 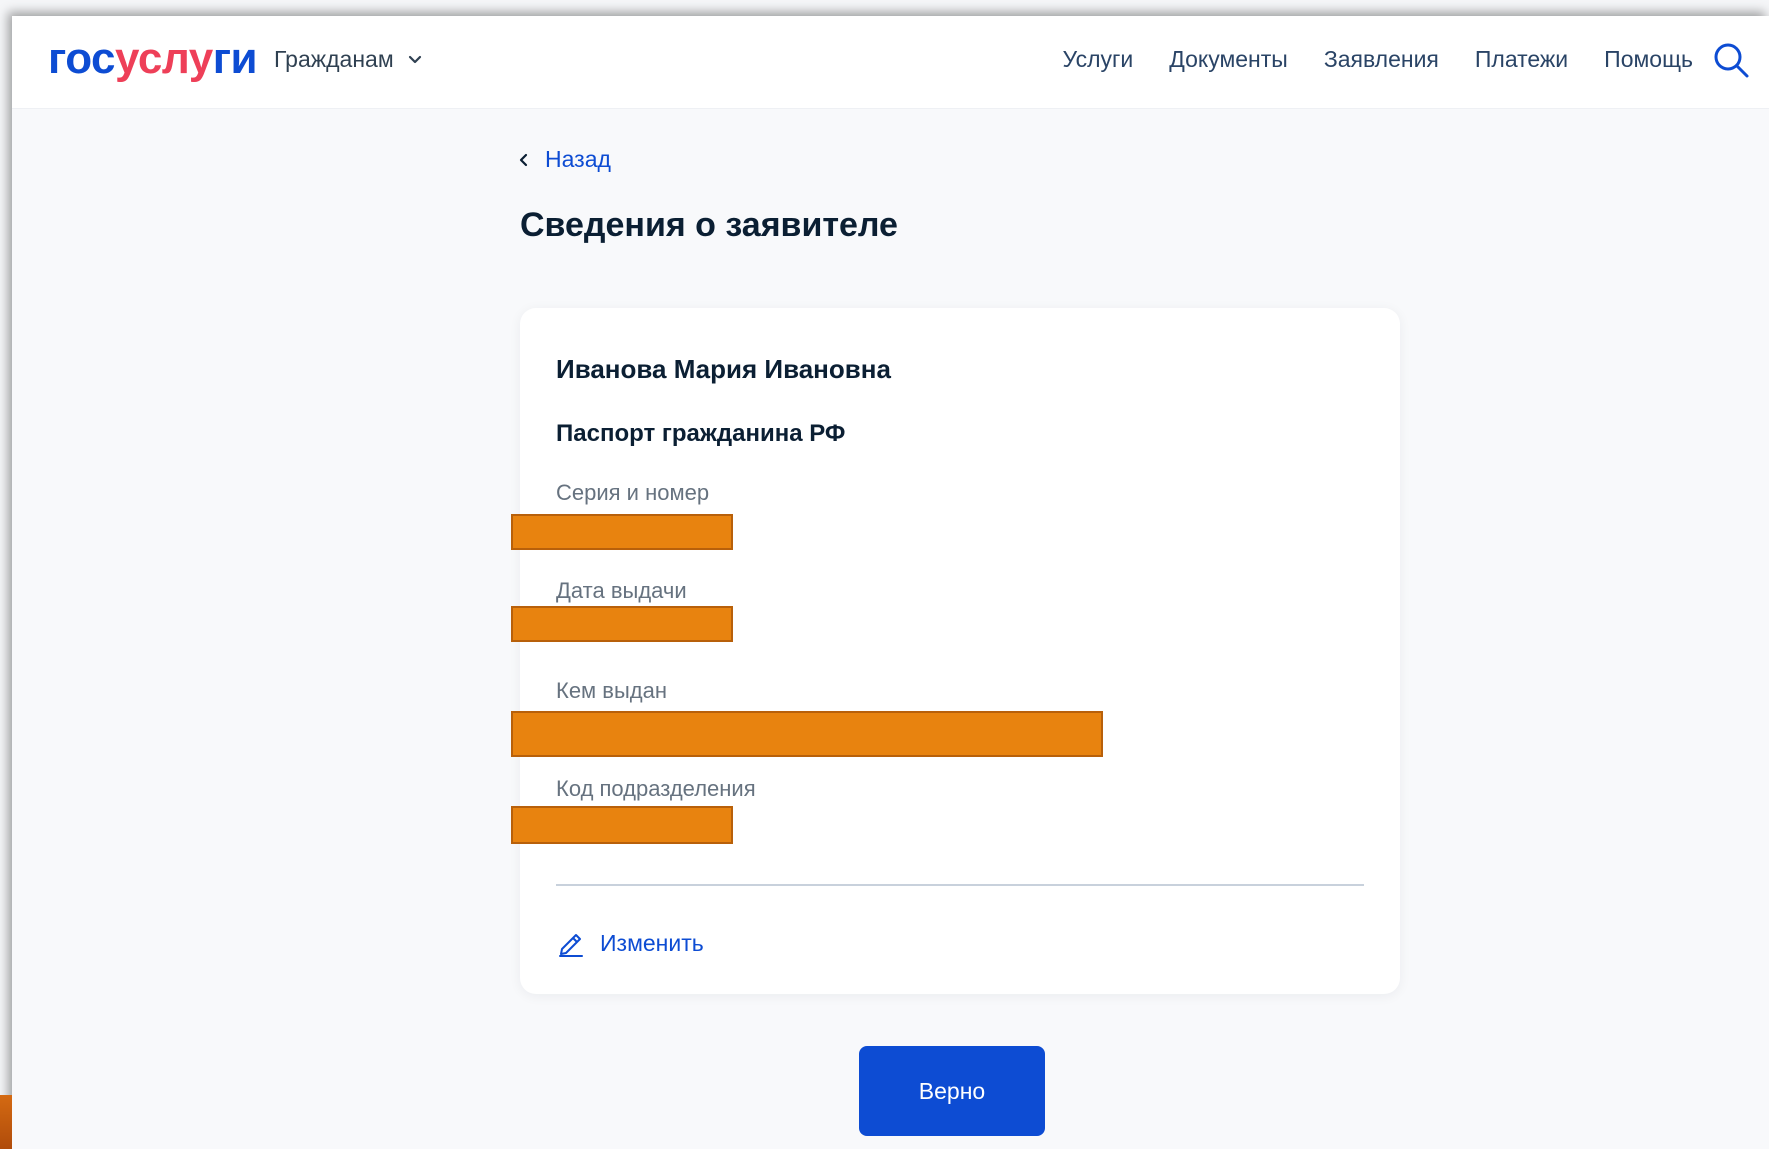 I want to click on redacted-division-code, so click(x=622, y=825).